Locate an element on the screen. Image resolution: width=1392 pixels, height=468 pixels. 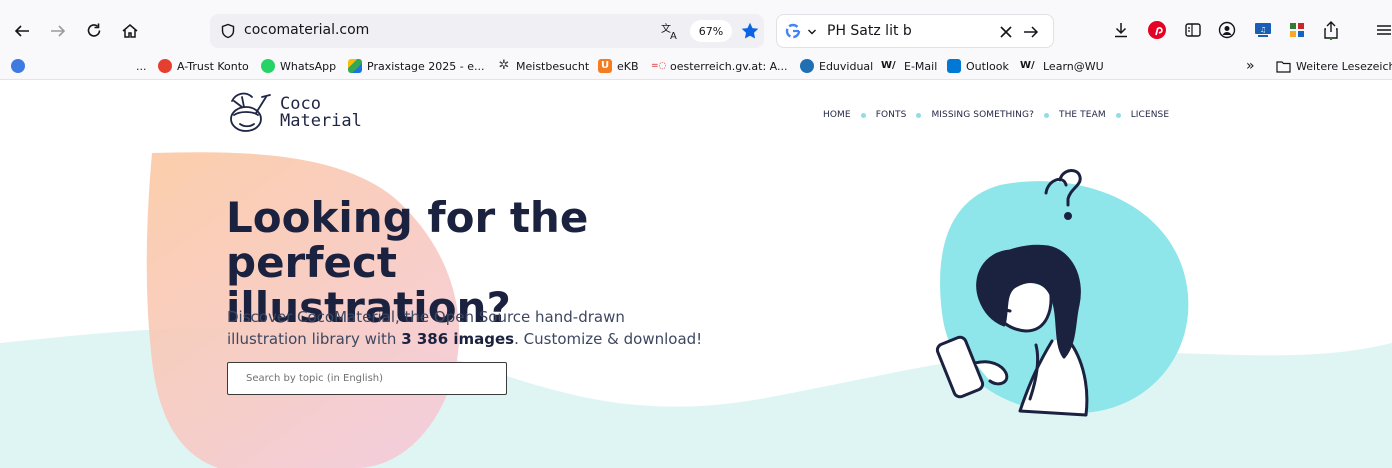
ekb-icon: U is located at coordinates (605, 66).